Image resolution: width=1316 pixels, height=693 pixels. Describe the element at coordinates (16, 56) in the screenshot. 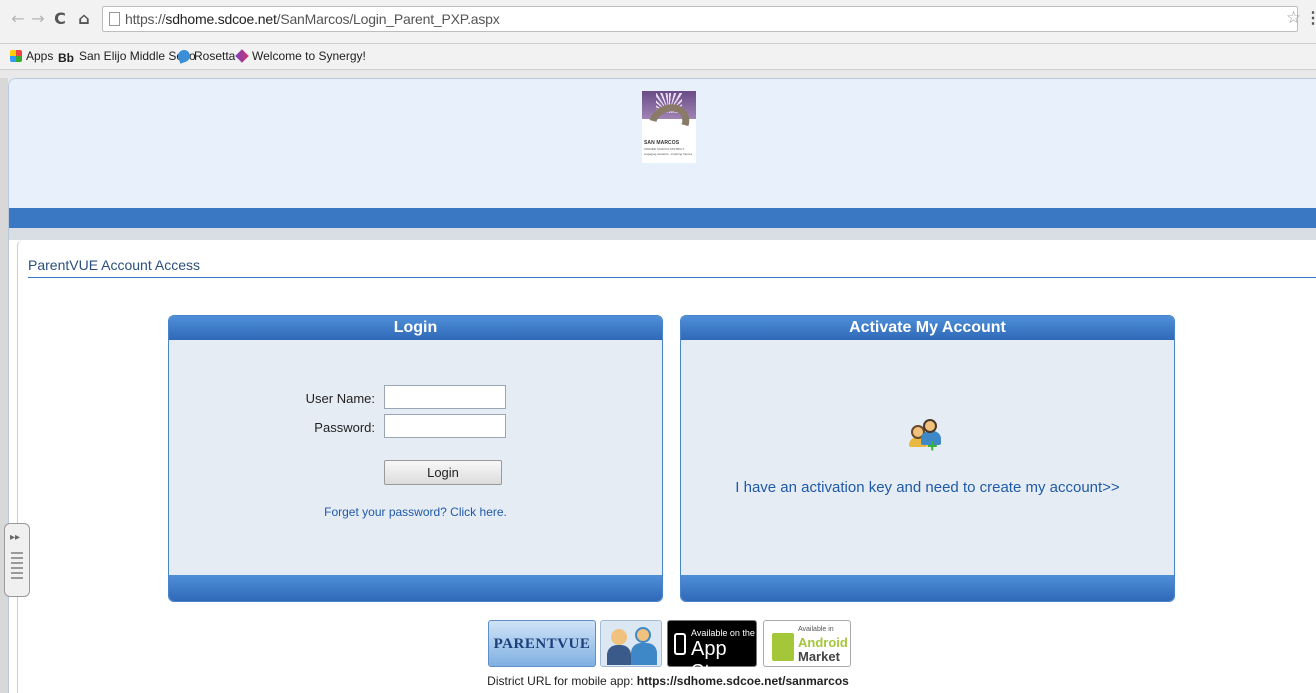

I see `apps-grid-icon` at that location.